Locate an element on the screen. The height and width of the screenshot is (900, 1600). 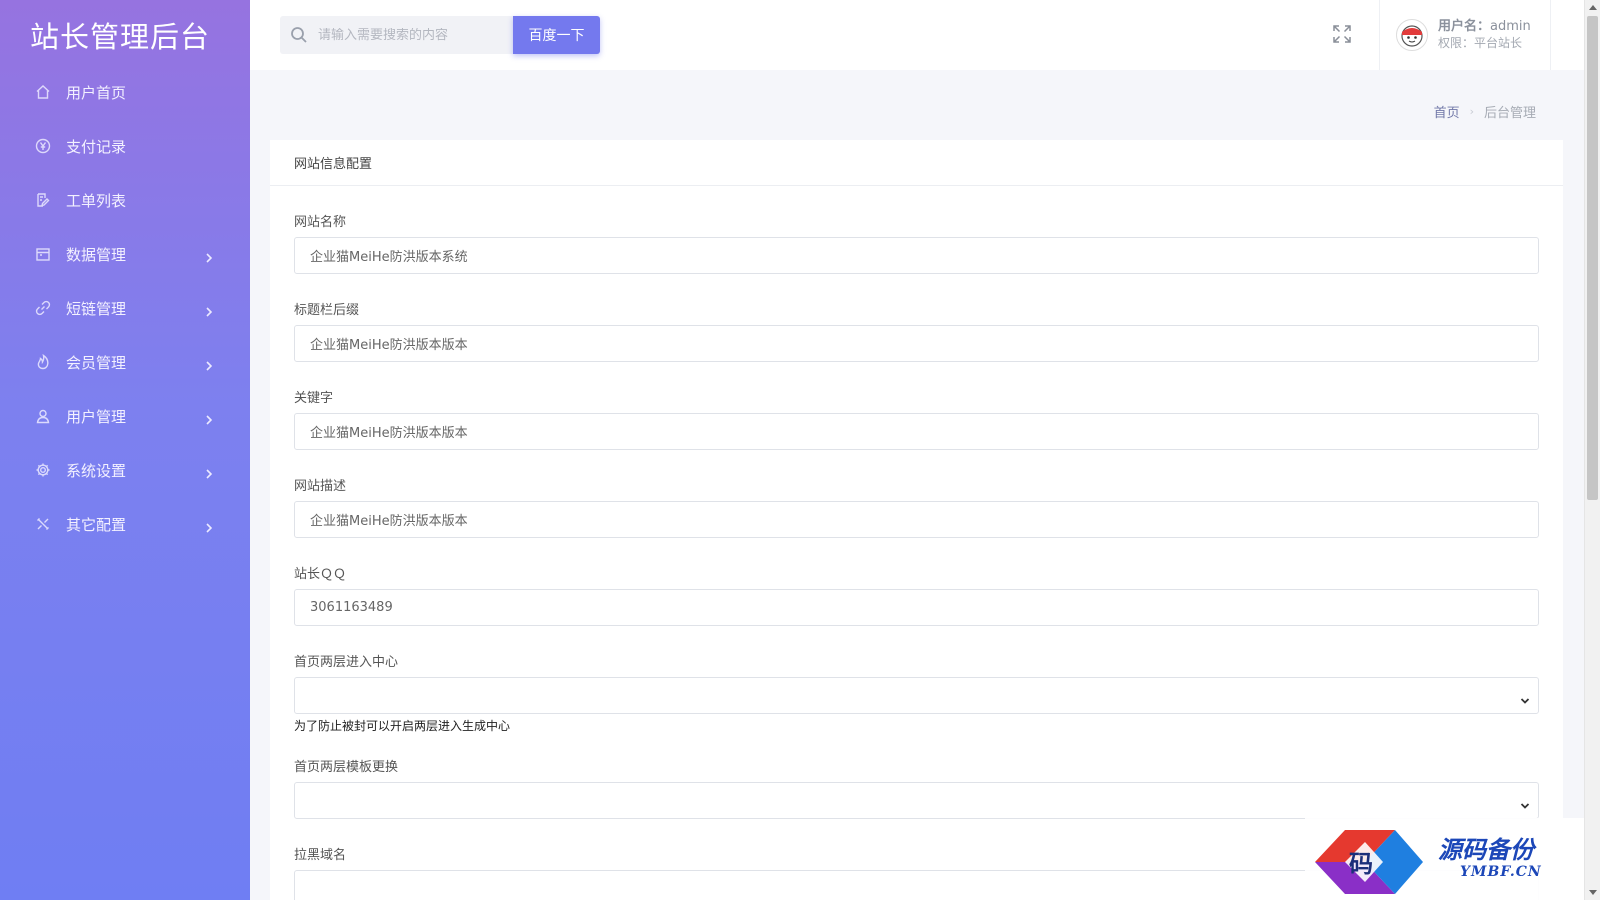
sidebar-item-member-management: 会员管理 is located at coordinates (125, 362).